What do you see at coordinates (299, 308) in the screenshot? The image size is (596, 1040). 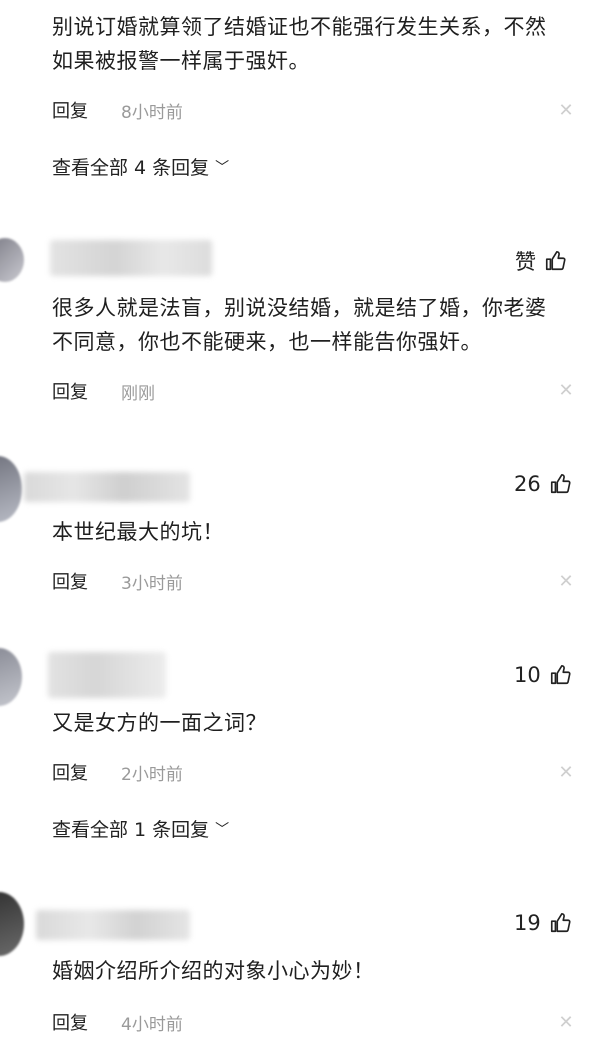 I see `comment-2-text-line1: 很多人就是法盲，别说没结婚，就是结了婚，你老婆` at bounding box center [299, 308].